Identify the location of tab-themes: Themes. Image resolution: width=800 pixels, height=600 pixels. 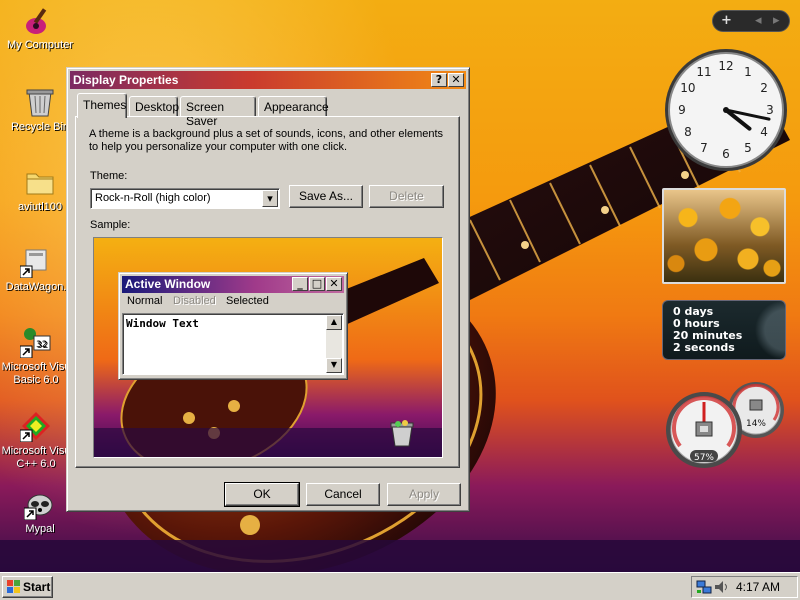
(102, 105).